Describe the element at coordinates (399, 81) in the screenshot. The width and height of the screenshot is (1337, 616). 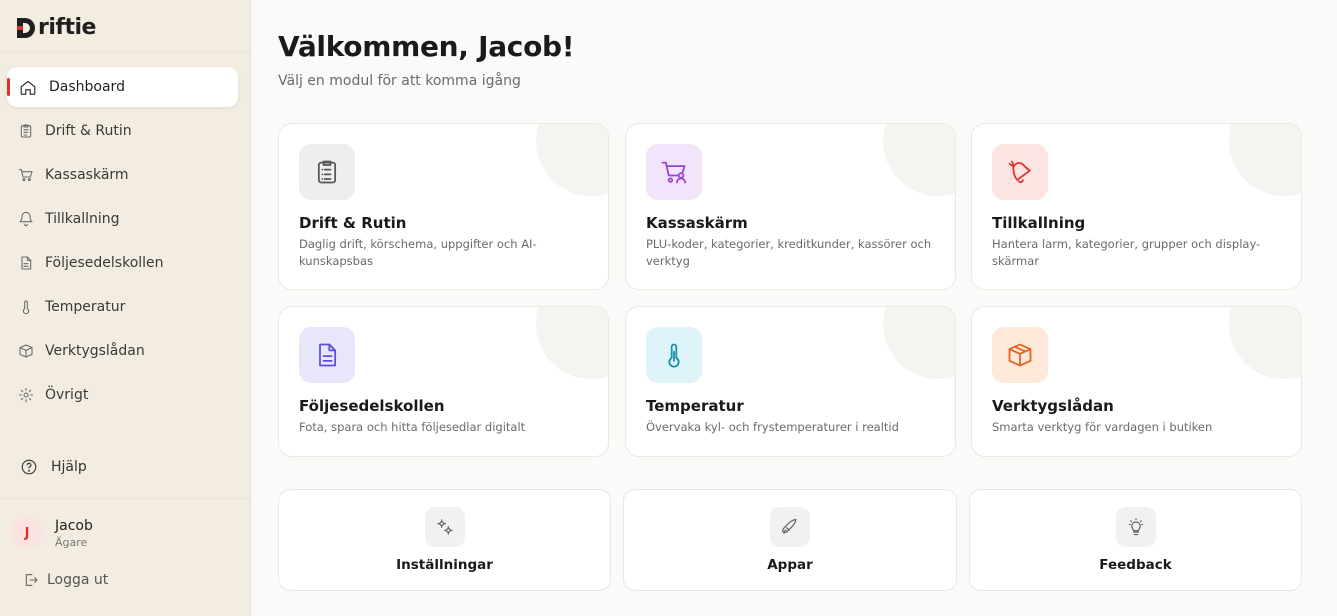
I see `page-subtitle: Välj en modul för att komma igång` at that location.